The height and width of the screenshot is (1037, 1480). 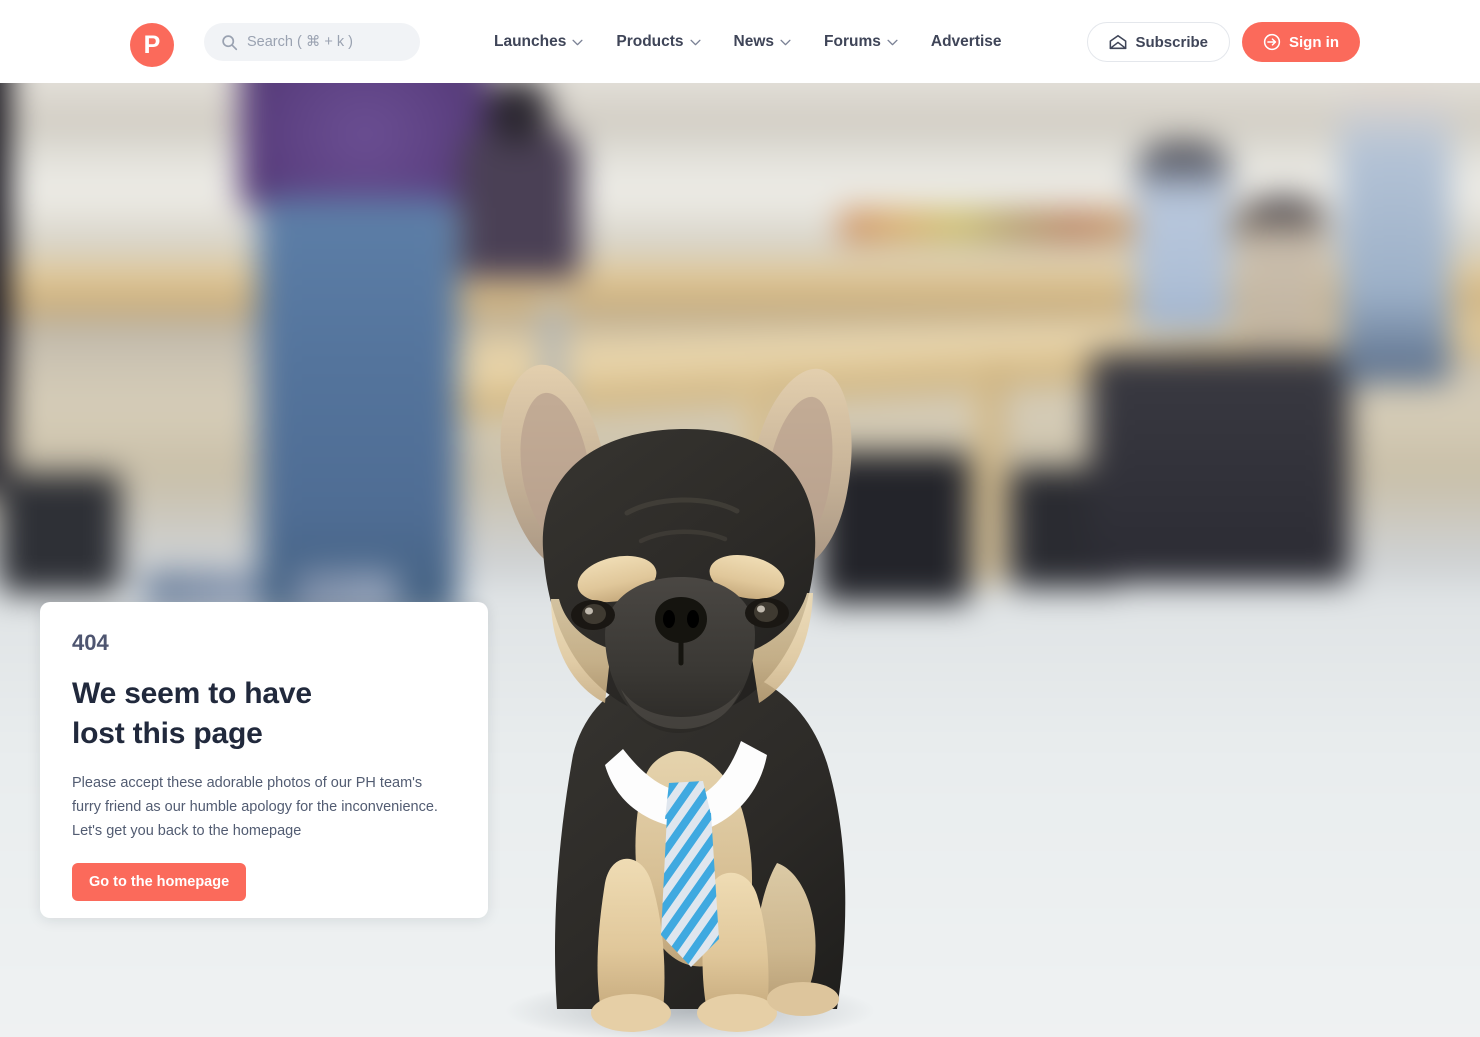 I want to click on search-input: Search ( ⌘ + k ), so click(x=312, y=42).